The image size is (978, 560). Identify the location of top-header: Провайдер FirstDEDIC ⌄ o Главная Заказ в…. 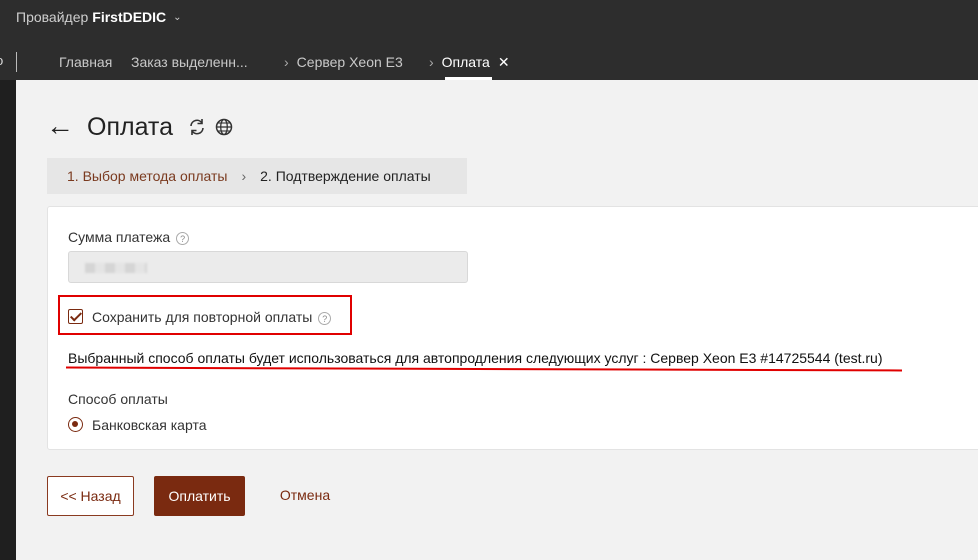
(489, 40).